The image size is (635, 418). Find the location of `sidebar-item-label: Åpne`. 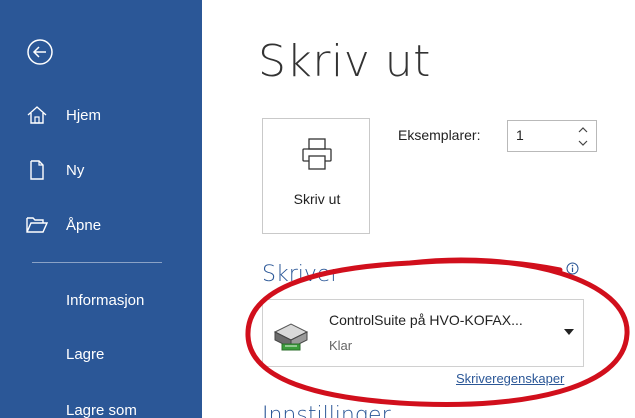

sidebar-item-label: Åpne is located at coordinates (84, 225).